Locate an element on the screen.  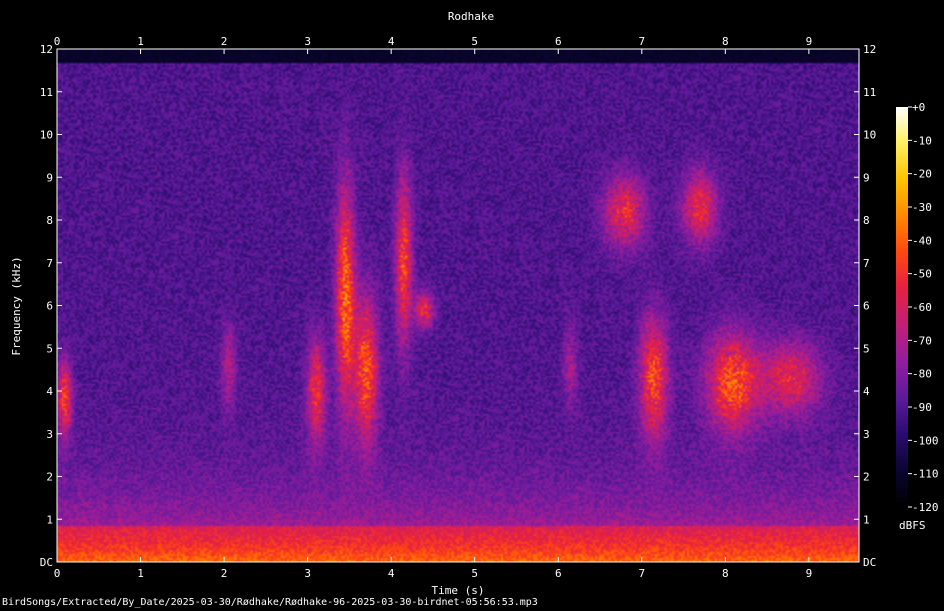
y-axis-label: Frequency (kHz) is located at coordinates (16, 305).